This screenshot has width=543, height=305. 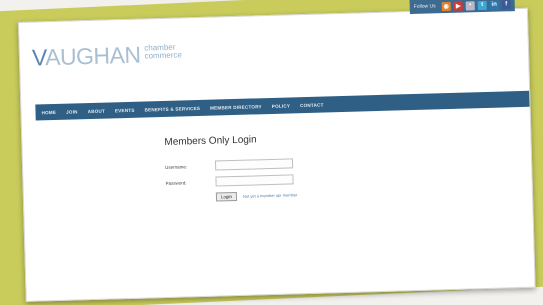 I want to click on youtube-icon: ▶, so click(x=458, y=6).